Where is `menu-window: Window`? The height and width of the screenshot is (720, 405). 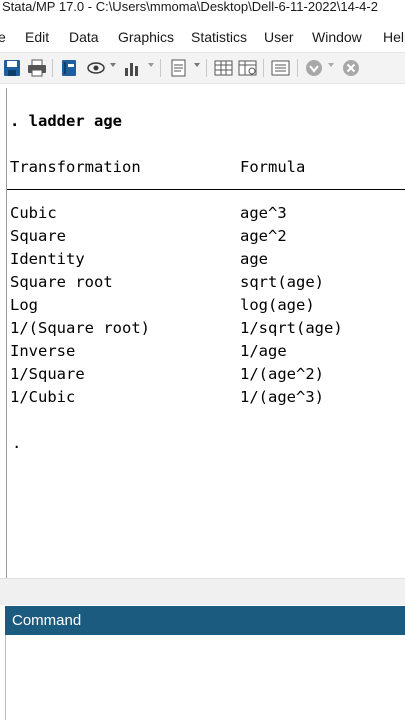 menu-window: Window is located at coordinates (337, 37).